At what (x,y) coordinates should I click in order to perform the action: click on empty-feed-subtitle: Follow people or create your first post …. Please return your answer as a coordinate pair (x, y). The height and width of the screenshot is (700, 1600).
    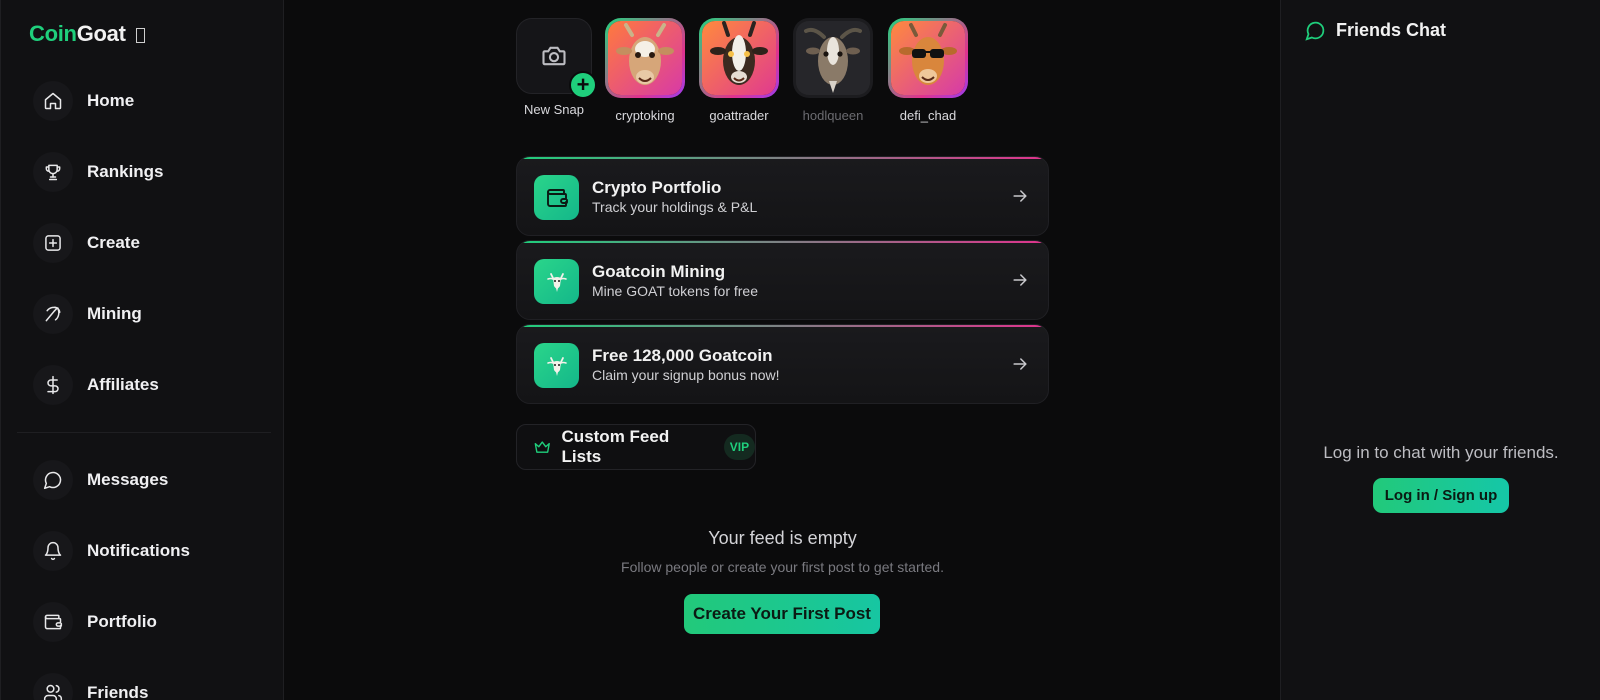
    Looking at the image, I should click on (782, 567).